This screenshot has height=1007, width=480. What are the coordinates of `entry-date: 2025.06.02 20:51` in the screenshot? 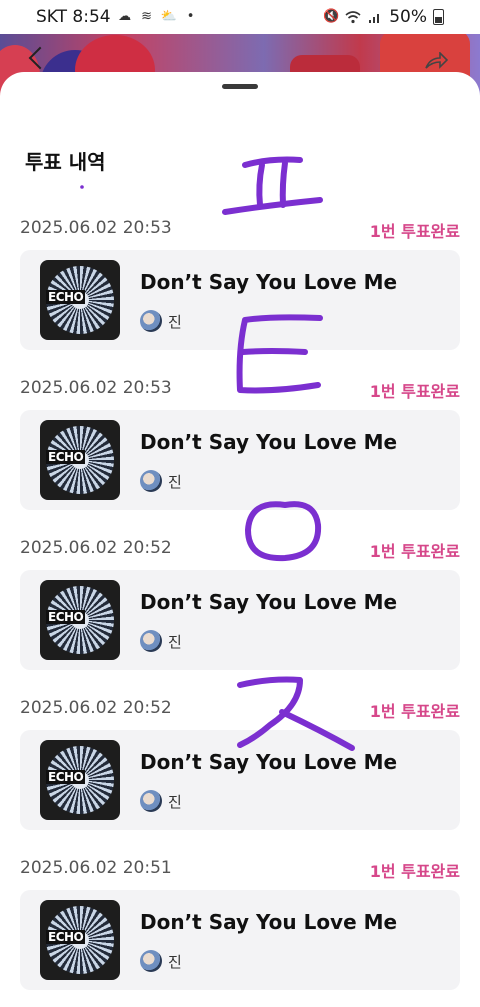 It's located at (96, 868).